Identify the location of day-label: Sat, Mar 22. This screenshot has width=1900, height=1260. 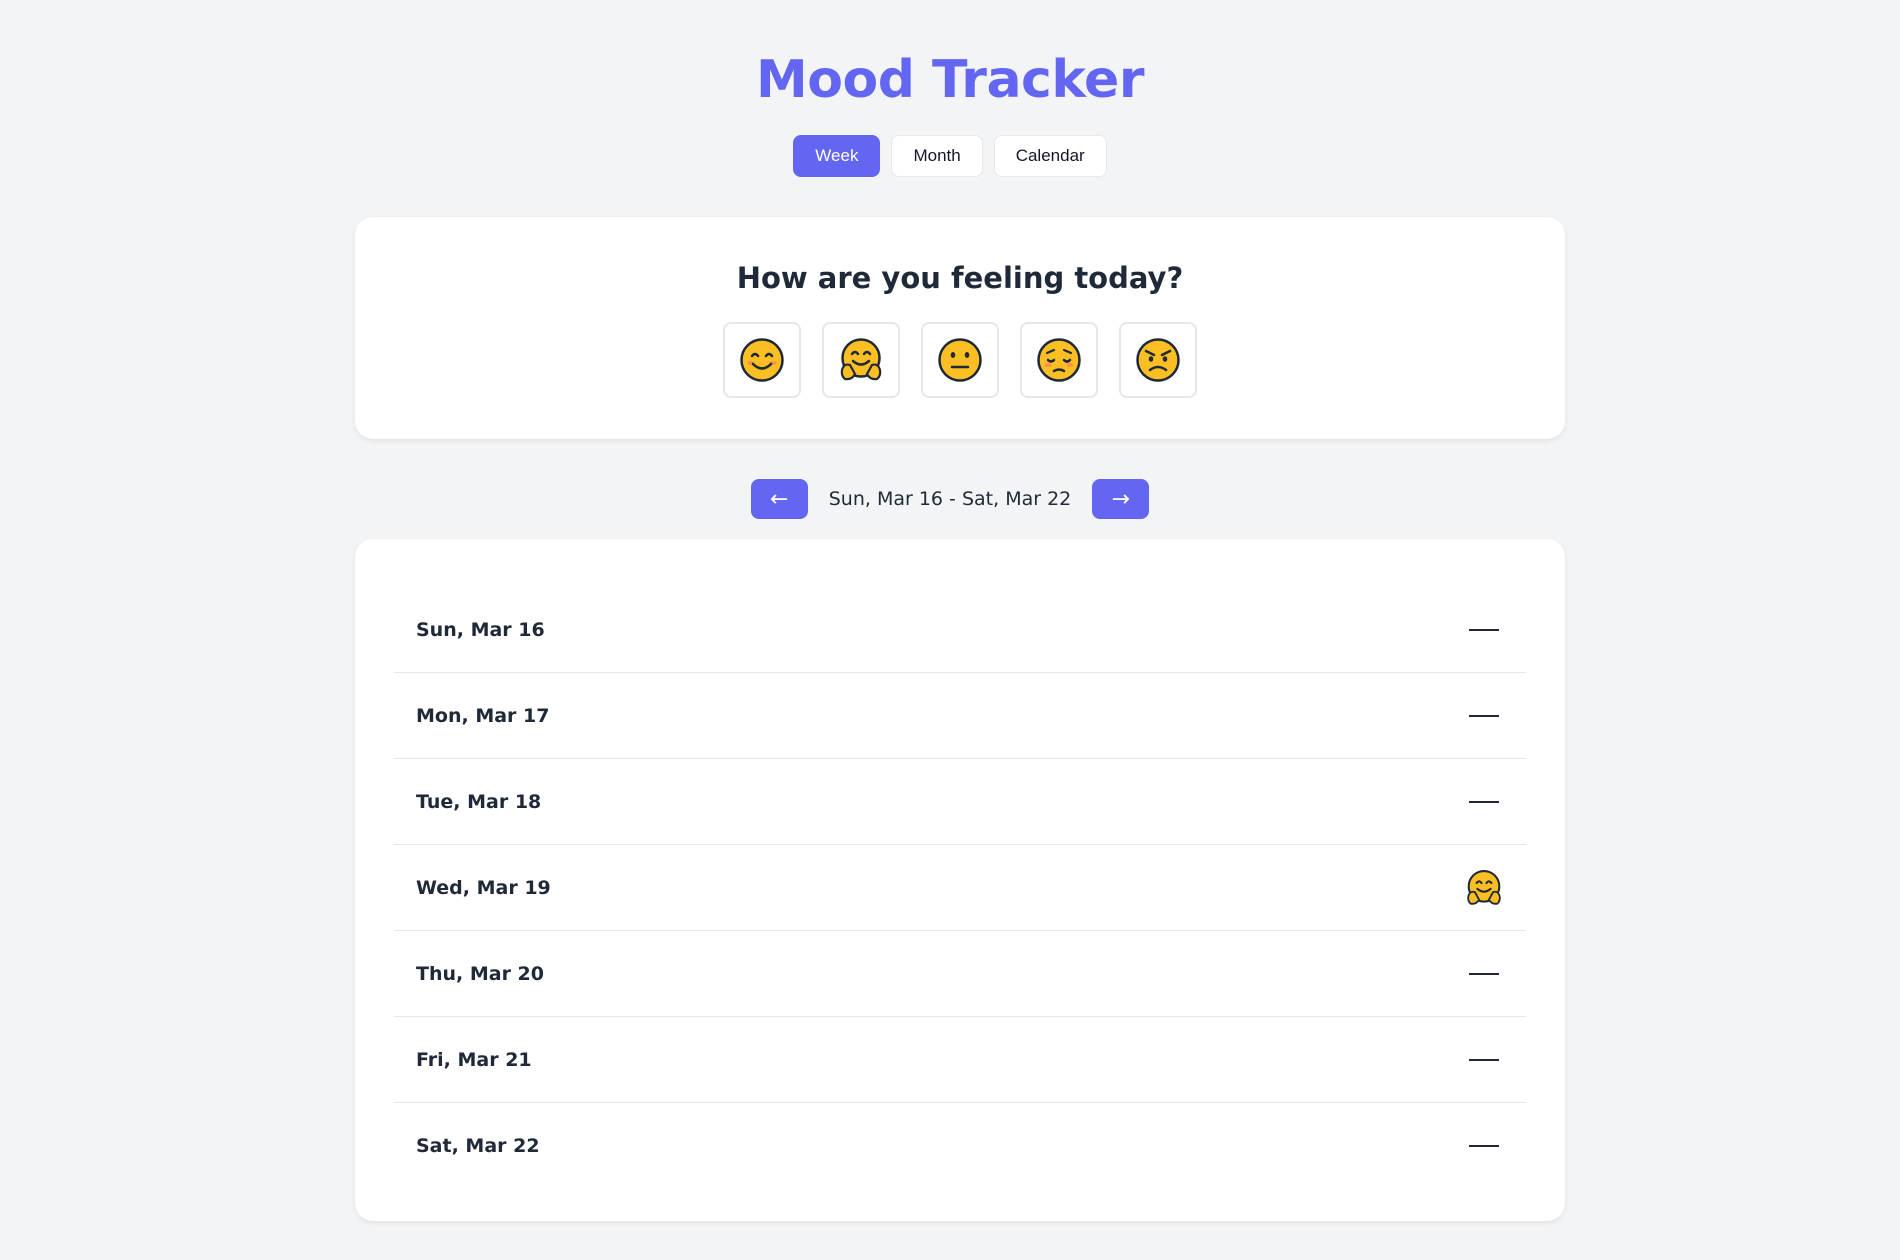
(478, 1146).